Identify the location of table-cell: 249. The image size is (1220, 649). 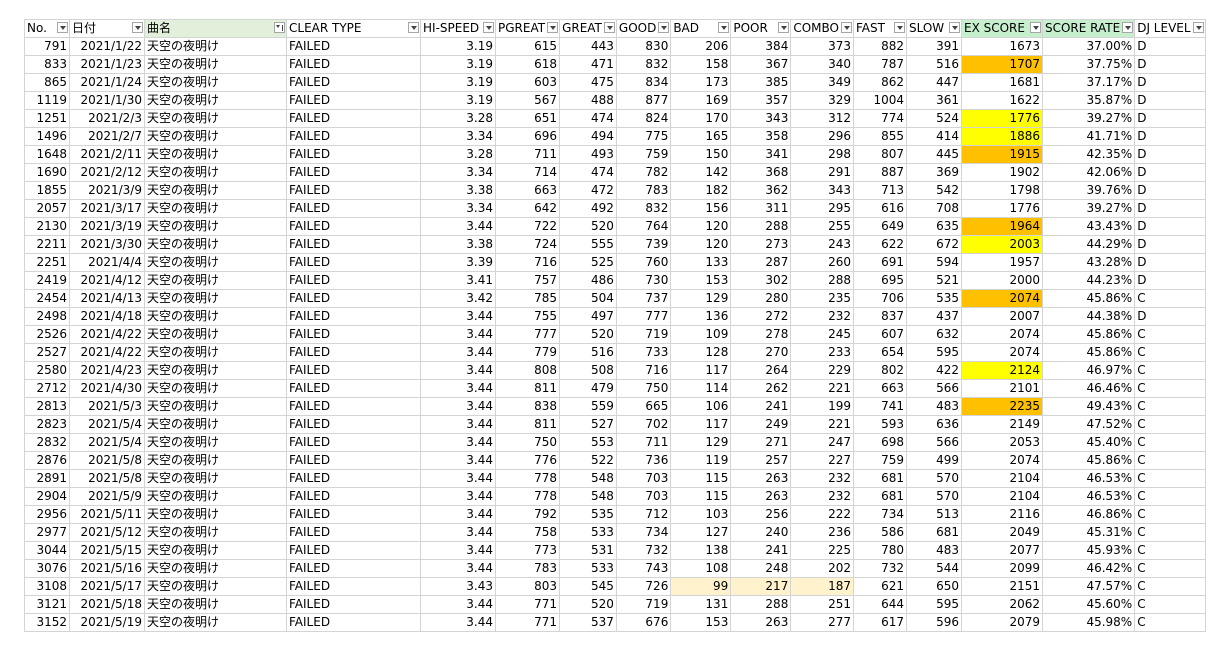
(761, 424).